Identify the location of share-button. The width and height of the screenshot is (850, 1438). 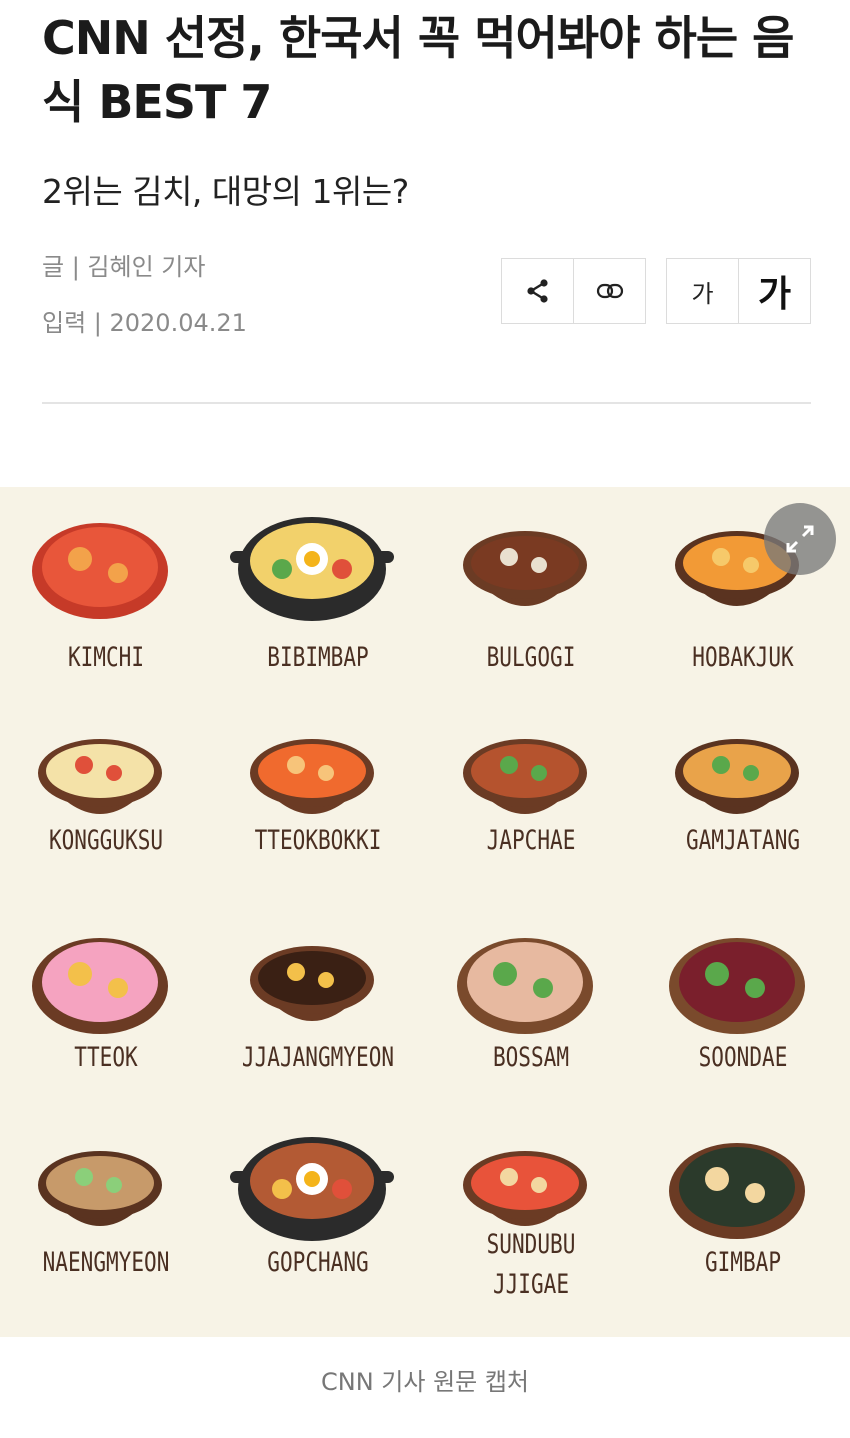
(537, 291).